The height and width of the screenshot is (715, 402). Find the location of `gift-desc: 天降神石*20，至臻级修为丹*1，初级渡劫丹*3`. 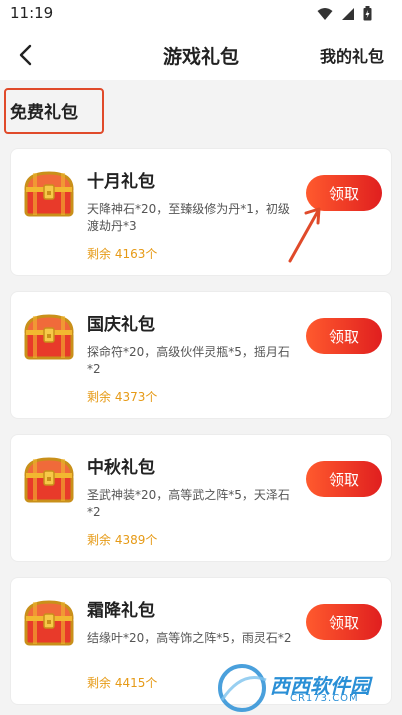

gift-desc: 天降神石*20，至臻级修为丹*1，初级渡劫丹*3 is located at coordinates (188, 217).